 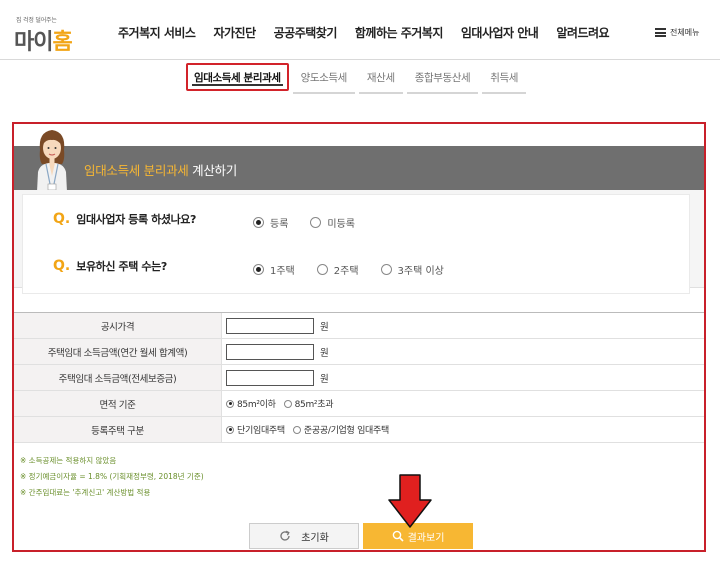 I want to click on form-row-housing-type: 등록주택 구분 단기임대주택 준공공/기업형 임대주택, so click(x=359, y=430).